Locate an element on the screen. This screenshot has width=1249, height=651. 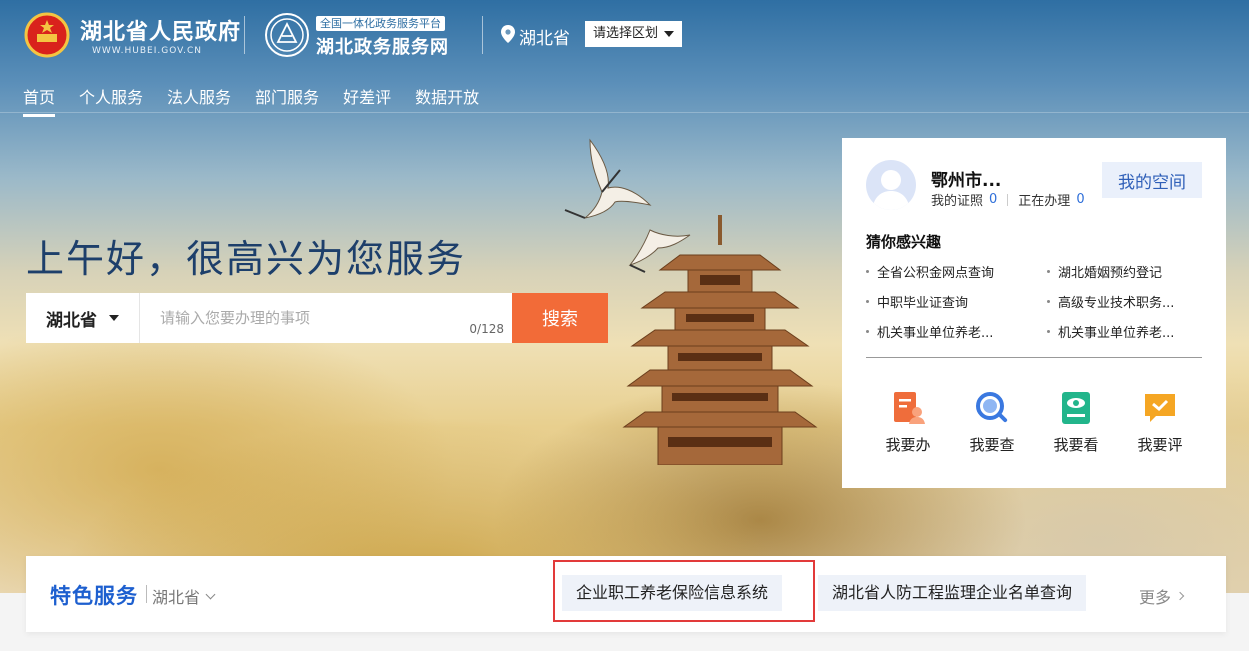
user-stats: 我的证照 0 正在办理 0 is located at coordinates (1008, 199).